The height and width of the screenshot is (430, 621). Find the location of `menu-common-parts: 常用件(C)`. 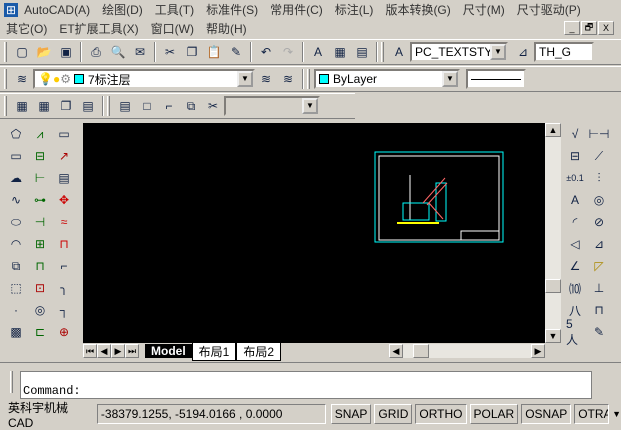

menu-common-parts: 常用件(C) is located at coordinates (296, 9).